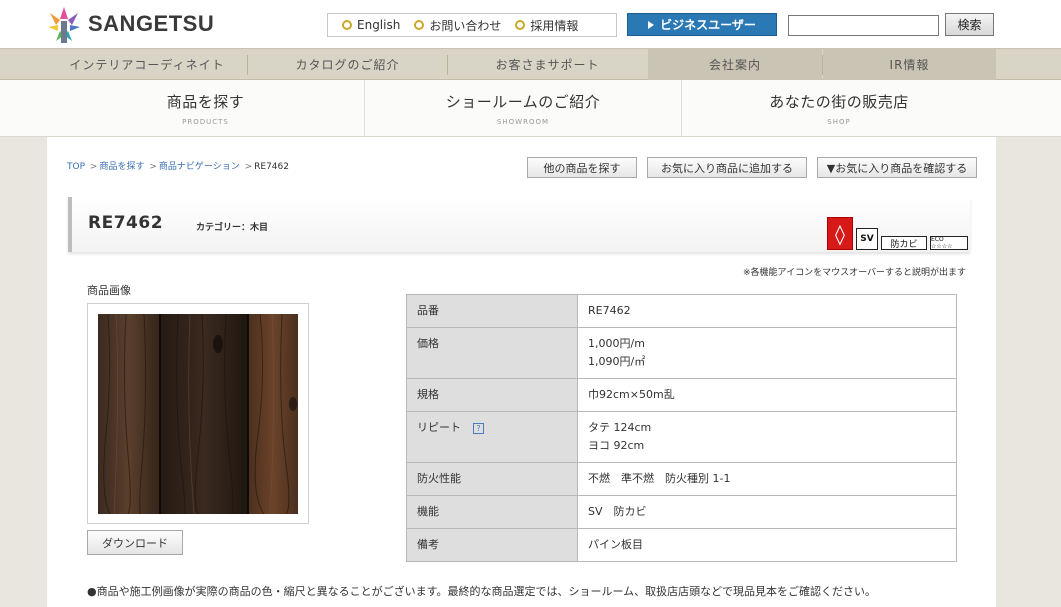 The height and width of the screenshot is (607, 1061). Describe the element at coordinates (492, 311) in the screenshot. I see `spec-label: 品番` at that location.